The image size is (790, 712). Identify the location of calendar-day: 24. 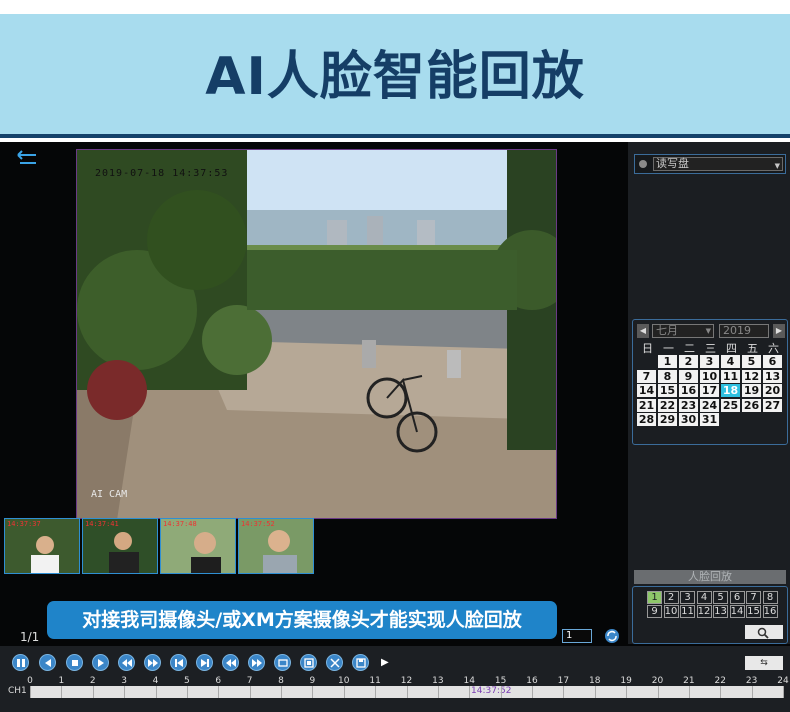
(709, 405).